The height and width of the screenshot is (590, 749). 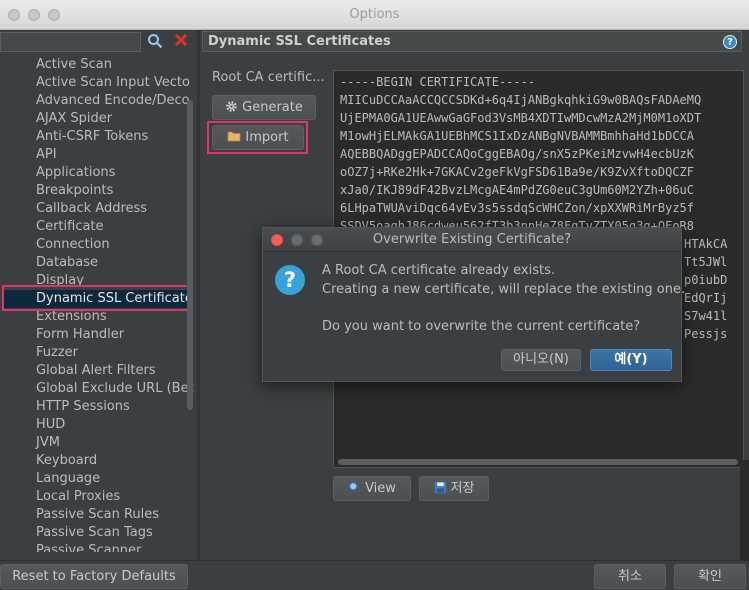 I want to click on reset-defaults-button: Reset to Factory Defaults, so click(x=94, y=576).